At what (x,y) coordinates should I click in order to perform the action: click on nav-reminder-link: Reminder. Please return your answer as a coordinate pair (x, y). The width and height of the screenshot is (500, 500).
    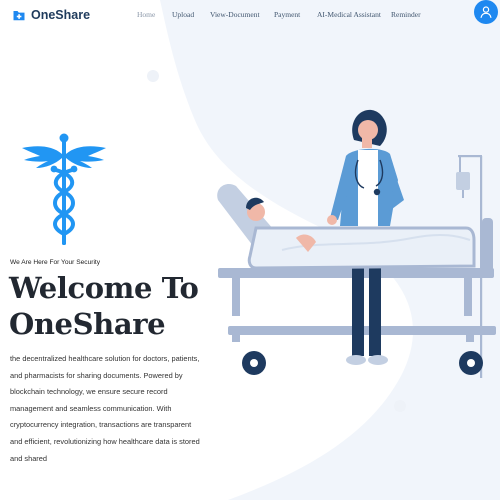
    Looking at the image, I should click on (406, 14).